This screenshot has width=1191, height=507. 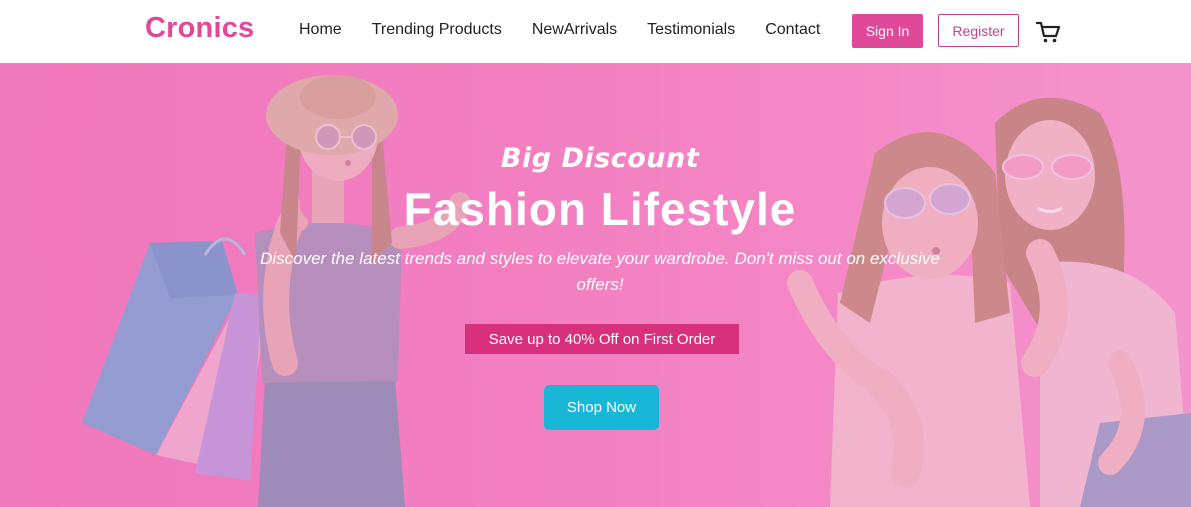 I want to click on hero-title: Fashion Lifestyle, so click(x=600, y=209).